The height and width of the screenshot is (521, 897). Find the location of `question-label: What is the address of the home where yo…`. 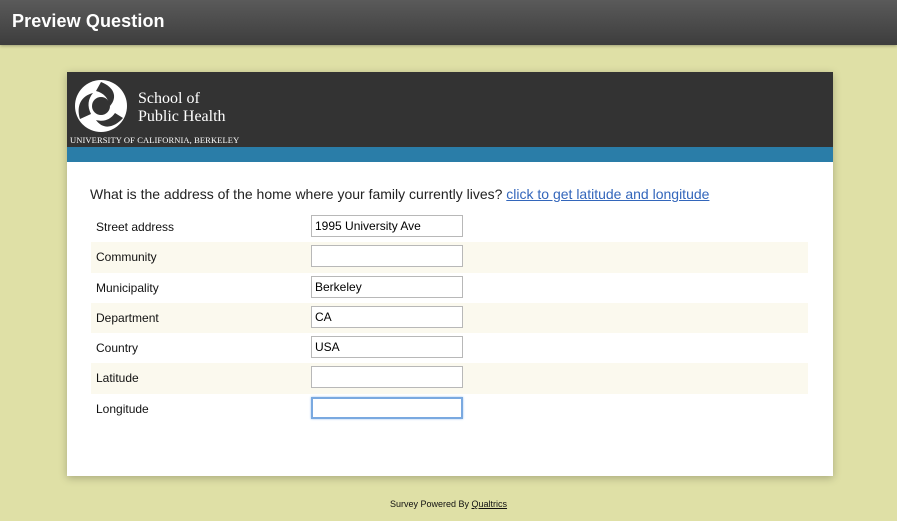

question-label: What is the address of the home where yo… is located at coordinates (296, 194).